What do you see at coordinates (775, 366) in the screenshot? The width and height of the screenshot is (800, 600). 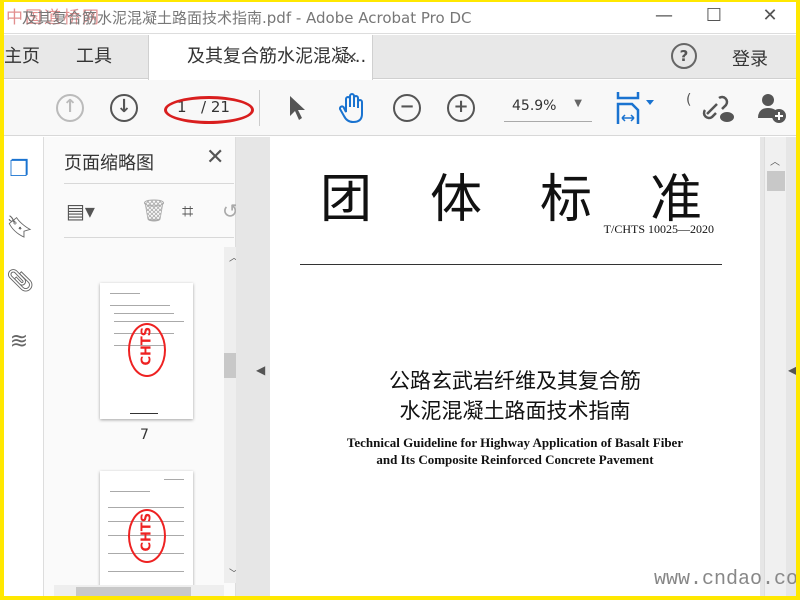 I see `document-scrollbar: ︿` at bounding box center [775, 366].